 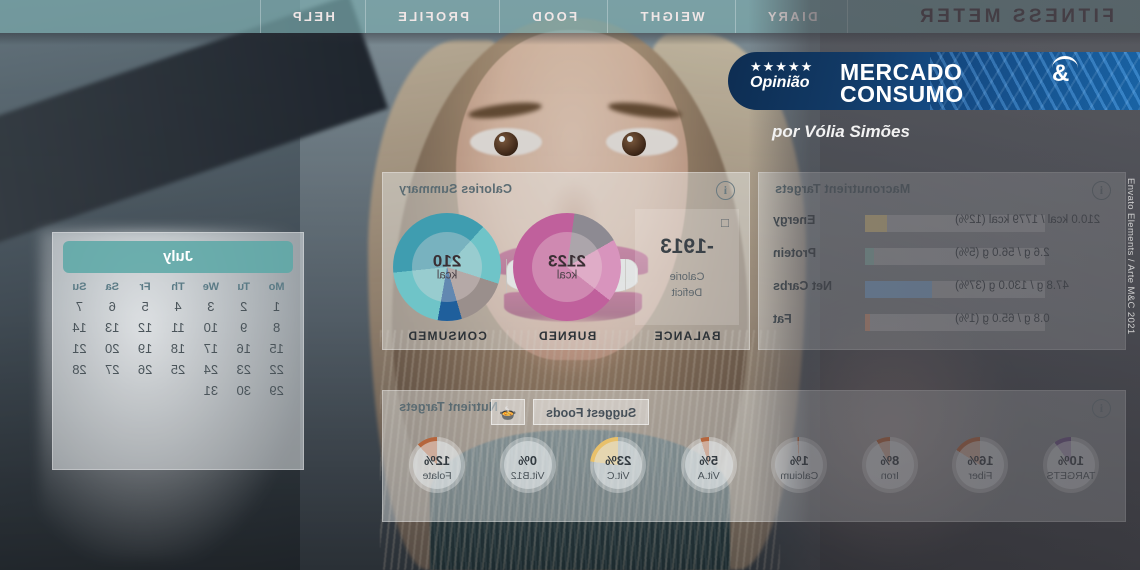 What do you see at coordinates (112, 348) in the screenshot?
I see `calendar-day: 20` at bounding box center [112, 348].